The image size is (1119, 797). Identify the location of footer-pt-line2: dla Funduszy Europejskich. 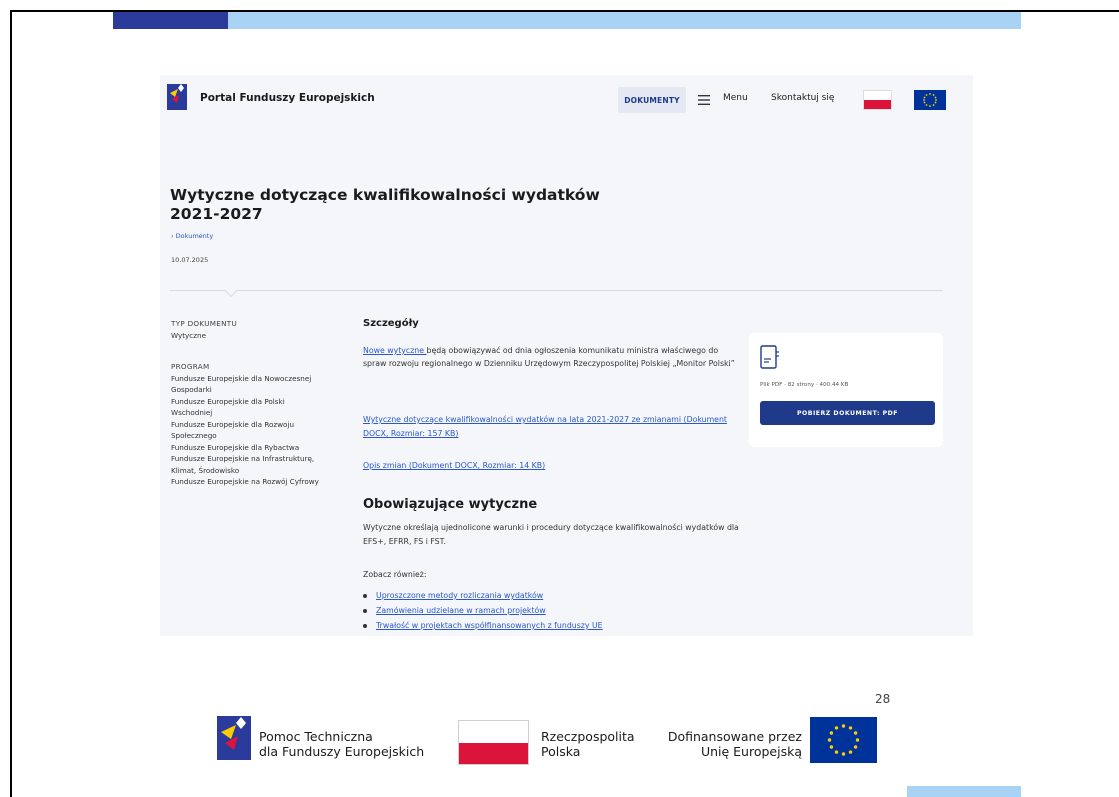
(342, 751).